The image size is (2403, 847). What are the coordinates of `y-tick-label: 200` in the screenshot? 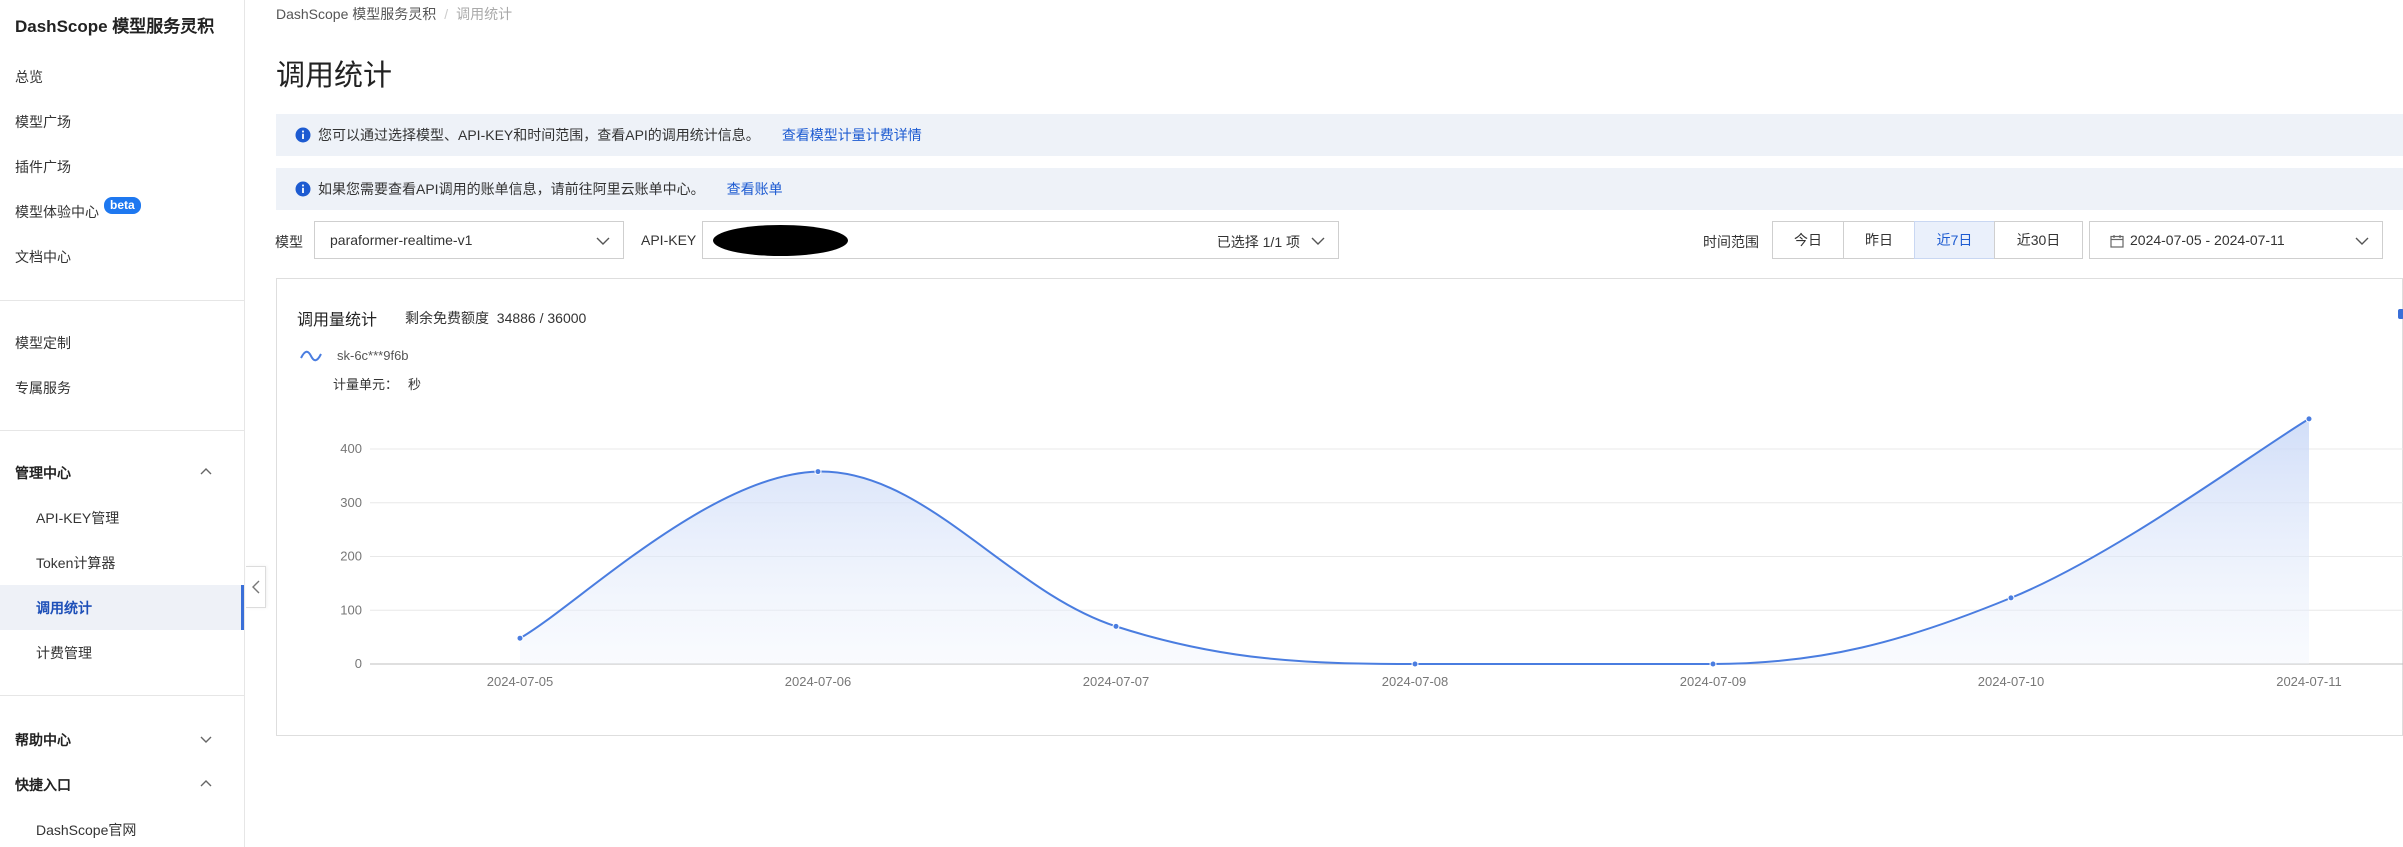 It's located at (351, 556).